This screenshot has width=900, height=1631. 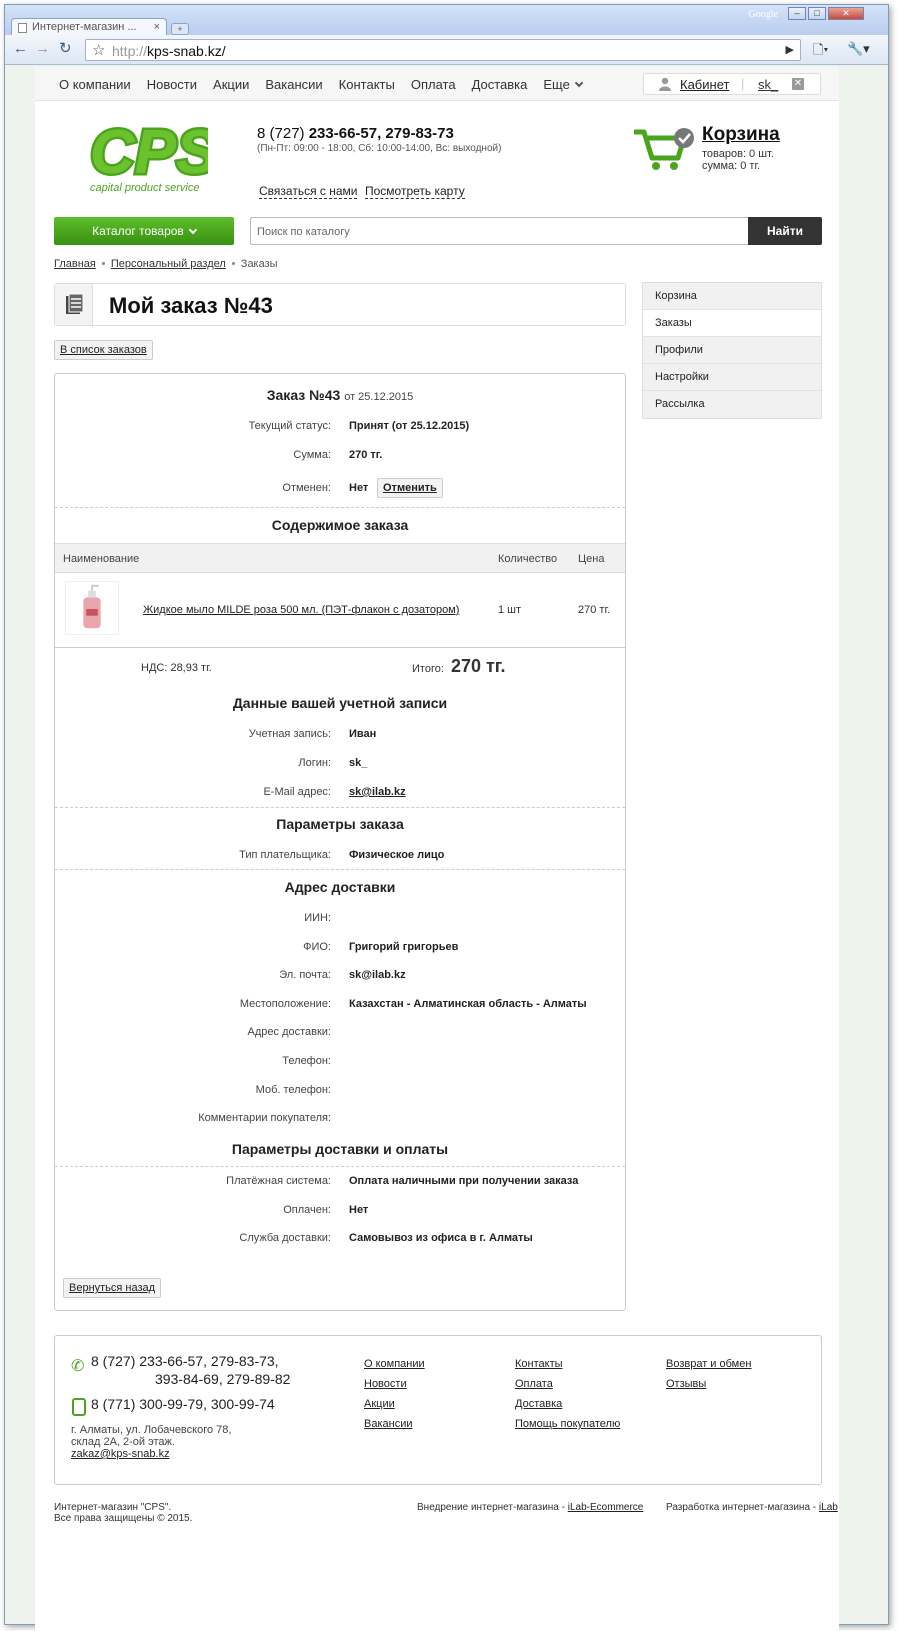 I want to click on sidebar-item-subscription: Рассылка, so click(x=732, y=404).